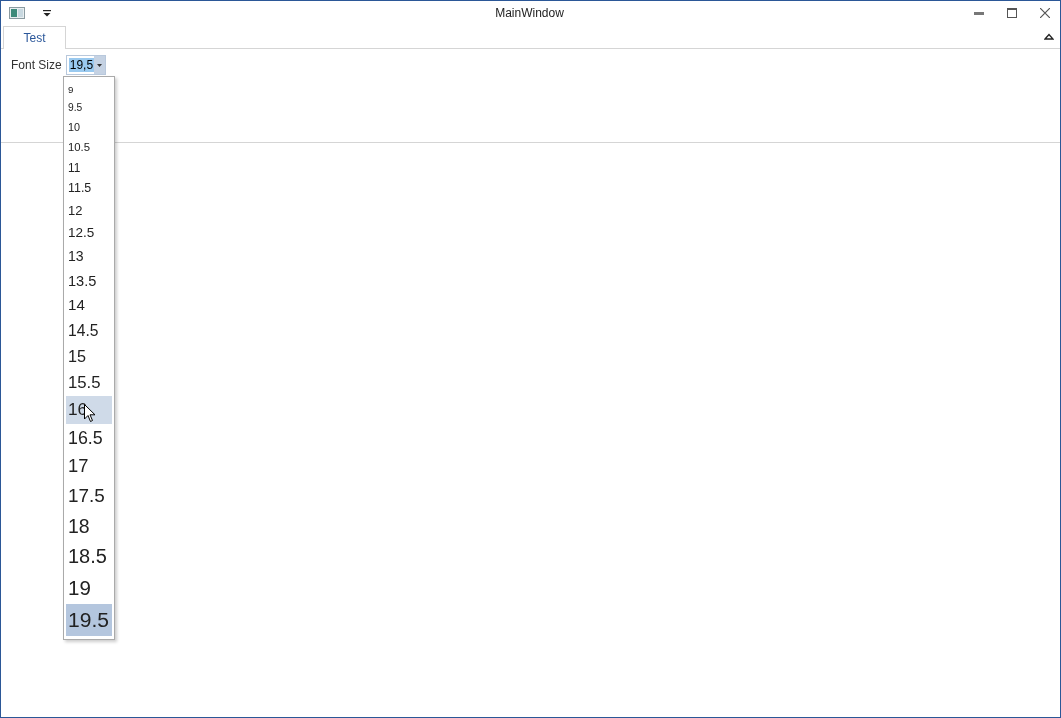 The image size is (1061, 718). I want to click on font-size-option: 13.5, so click(89, 280).